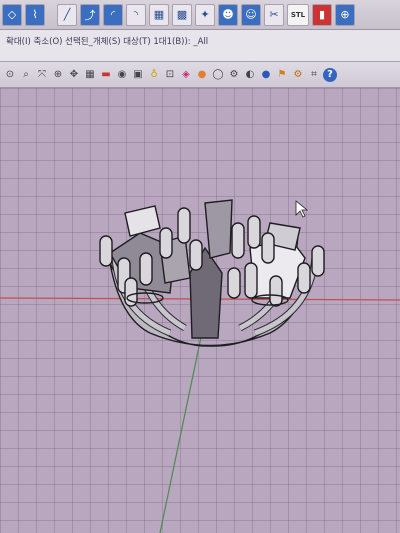 The height and width of the screenshot is (533, 400). Describe the element at coordinates (42, 75) in the screenshot. I see `zoom-selected-icon: ⤧` at that location.